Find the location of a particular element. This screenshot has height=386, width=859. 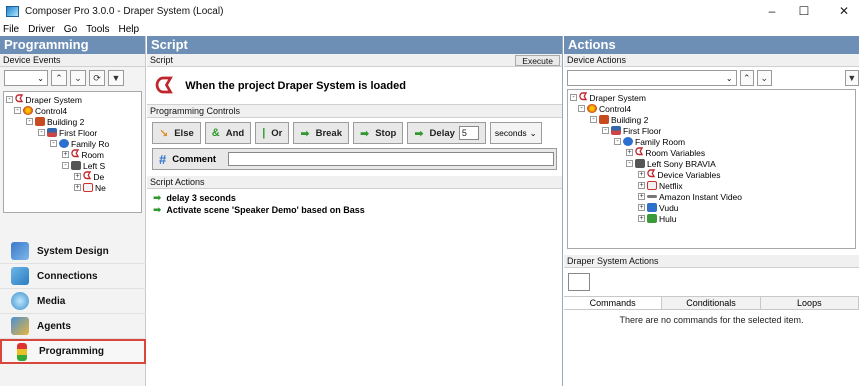

tree-item: - Left S is located at coordinates (83, 165).